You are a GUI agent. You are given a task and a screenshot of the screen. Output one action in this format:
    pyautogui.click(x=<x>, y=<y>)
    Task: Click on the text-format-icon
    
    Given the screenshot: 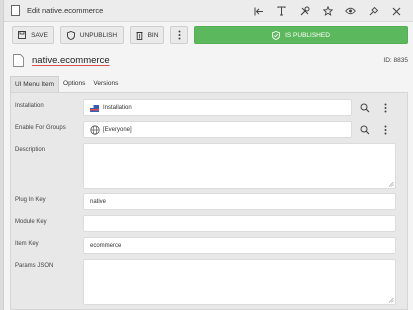 What is the action you would take?
    pyautogui.click(x=281, y=11)
    